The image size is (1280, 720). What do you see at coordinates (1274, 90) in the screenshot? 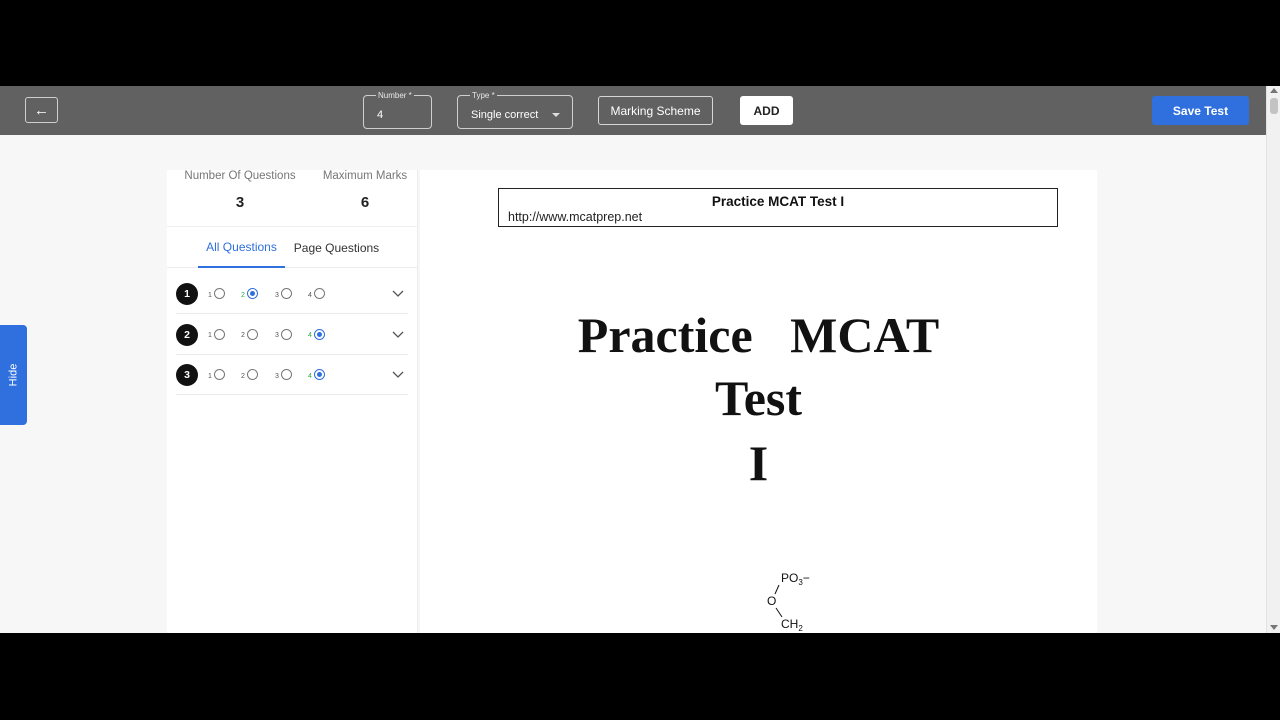
I see `scroll-up-icon` at bounding box center [1274, 90].